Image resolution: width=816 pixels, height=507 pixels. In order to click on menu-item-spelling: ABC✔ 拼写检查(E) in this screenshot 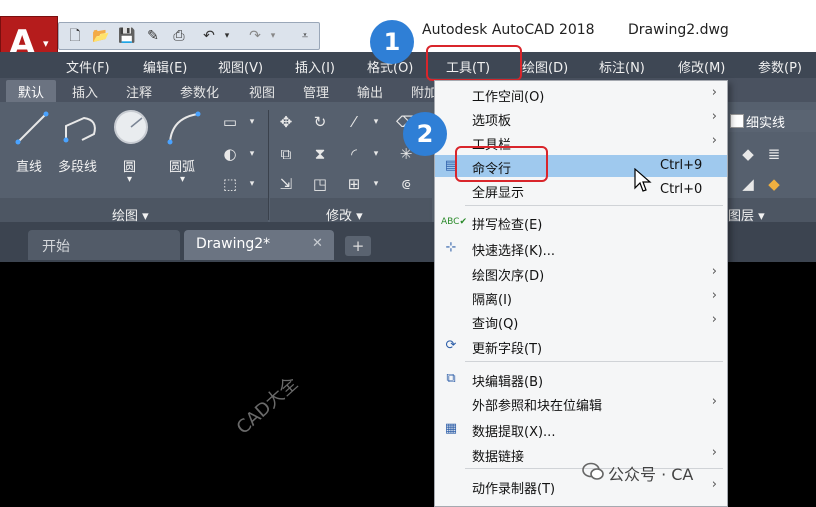, I will do `click(581, 222)`.